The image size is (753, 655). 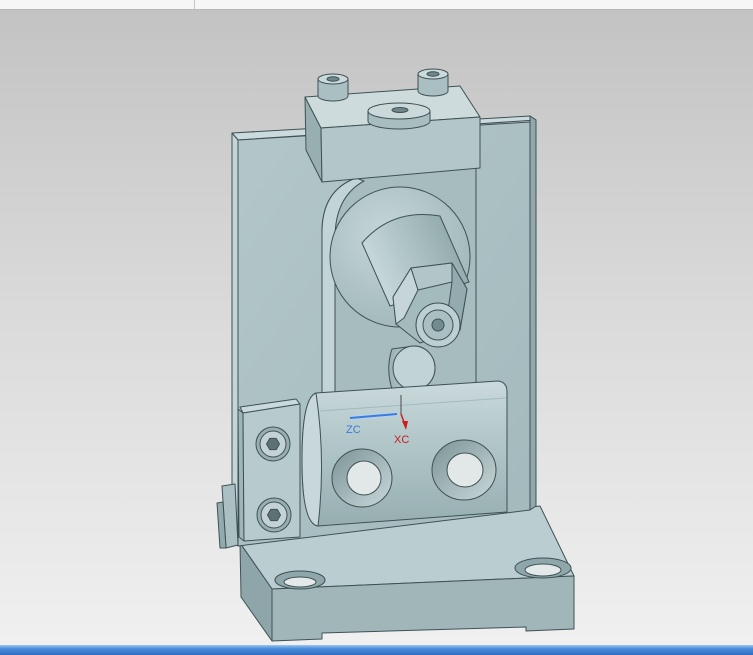 What do you see at coordinates (300, 582) in the screenshot?
I see `base-slot-left-opening` at bounding box center [300, 582].